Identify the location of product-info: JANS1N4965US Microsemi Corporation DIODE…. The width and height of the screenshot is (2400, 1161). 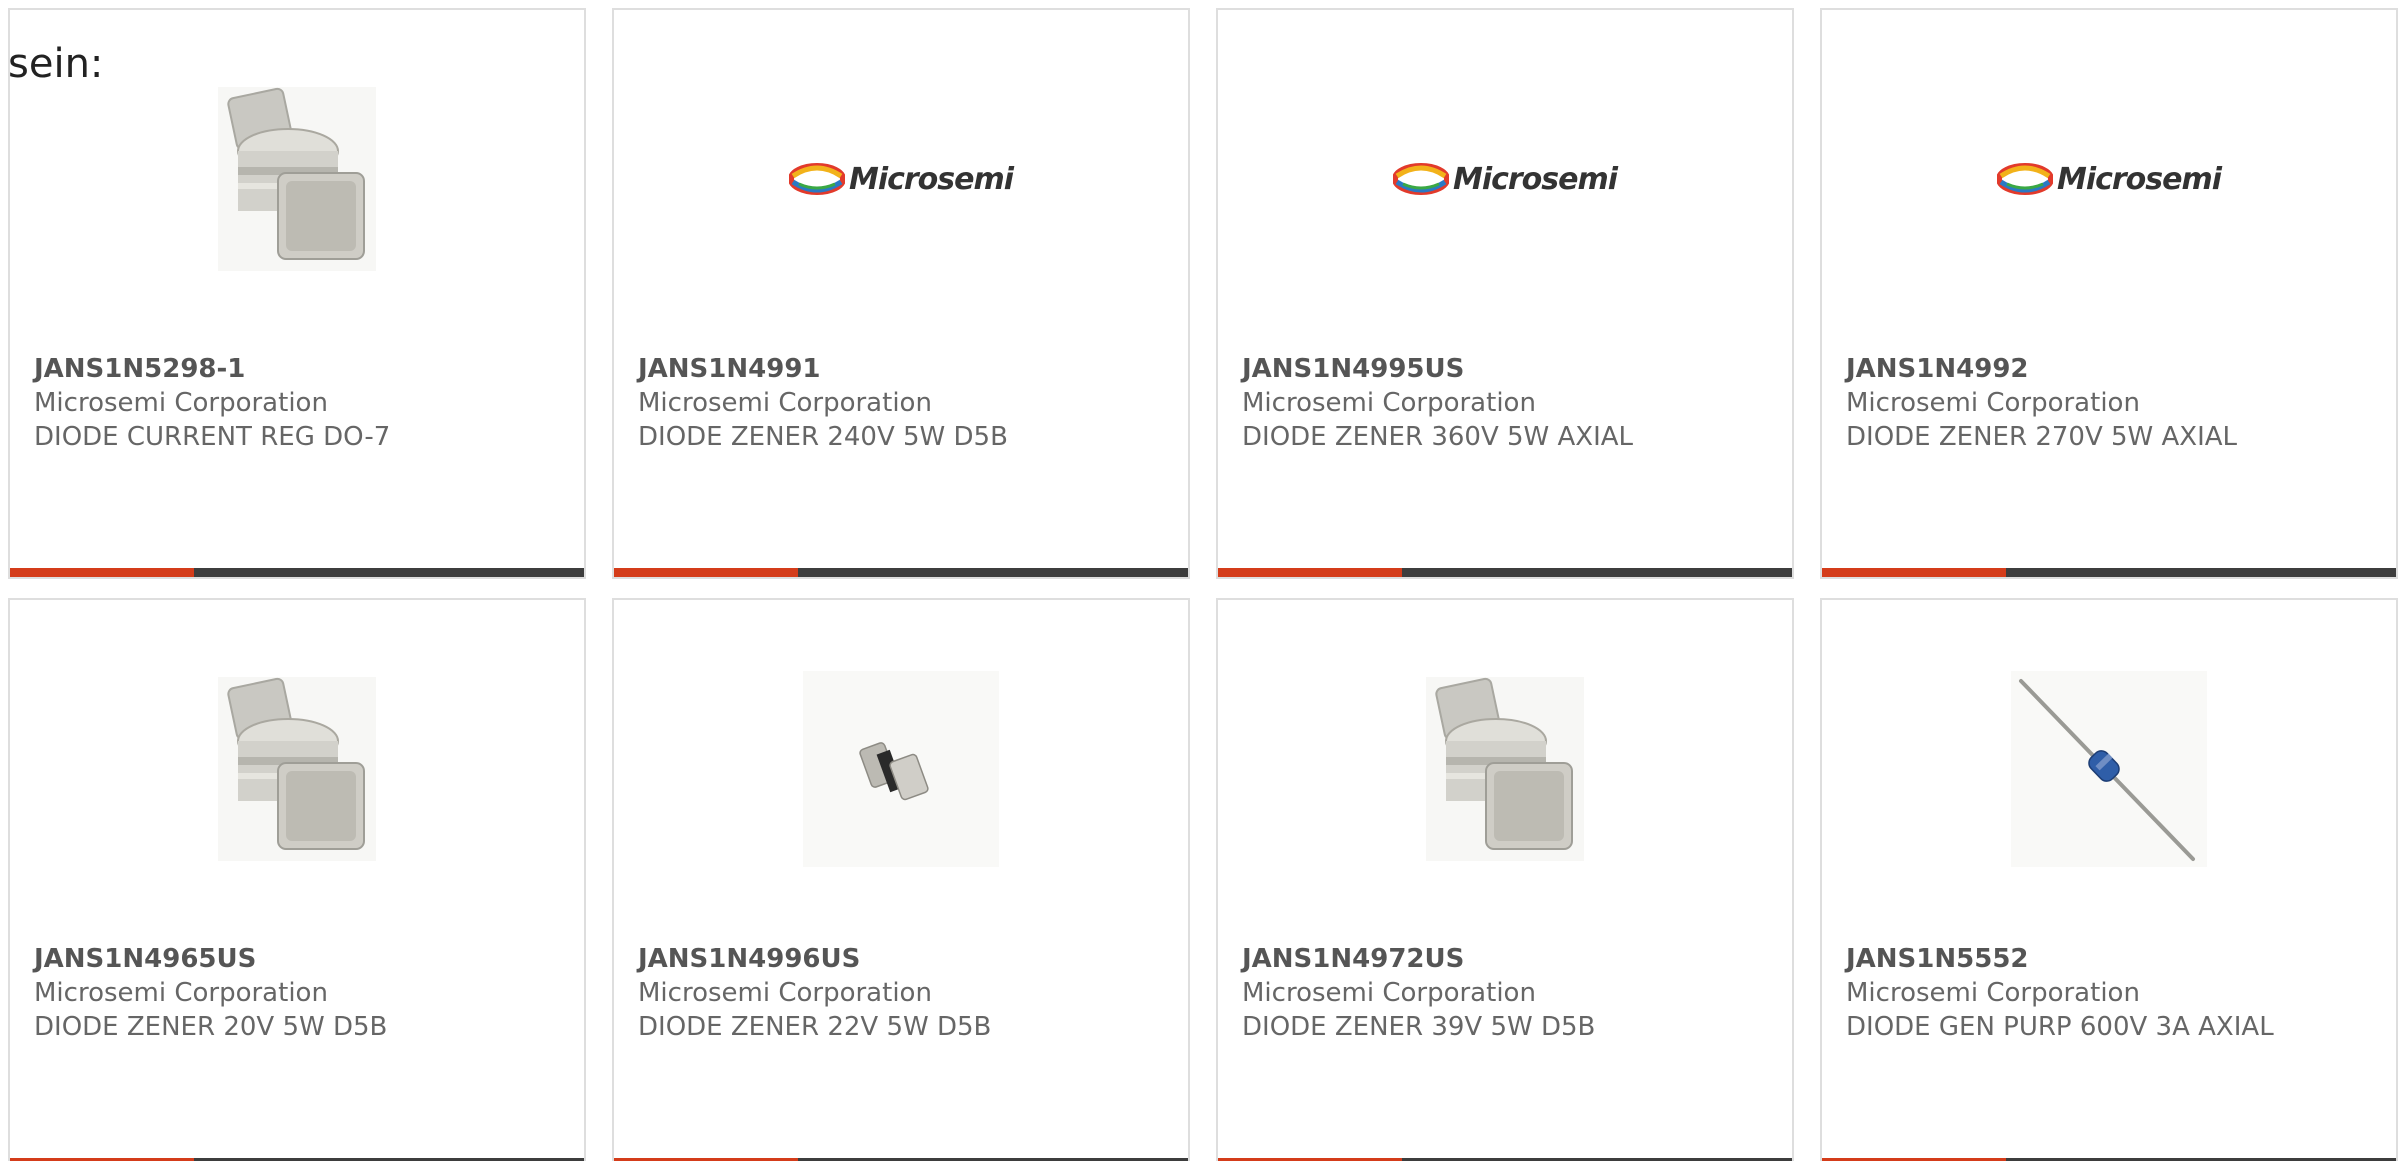
(301, 993).